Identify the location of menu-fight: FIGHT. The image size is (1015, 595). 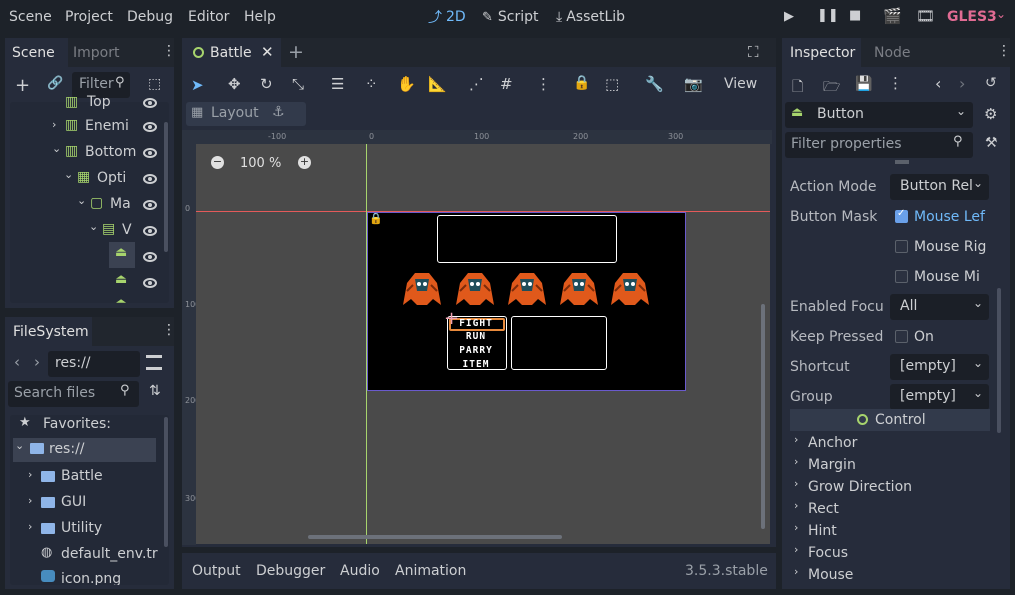
(476, 323).